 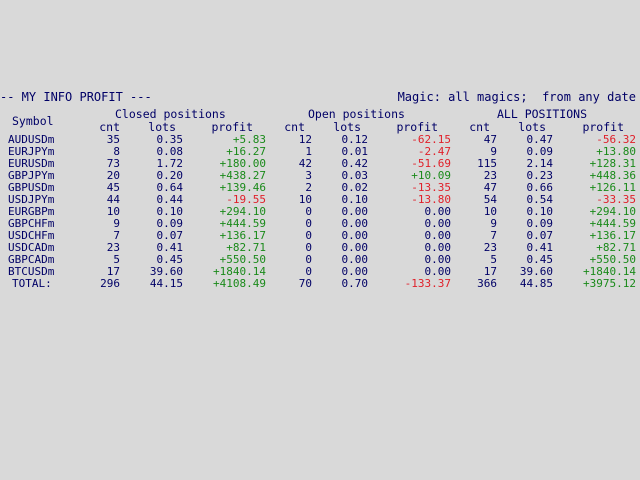 I want to click on panel-title: -- MY INFO PROFIT ---, so click(x=76, y=97).